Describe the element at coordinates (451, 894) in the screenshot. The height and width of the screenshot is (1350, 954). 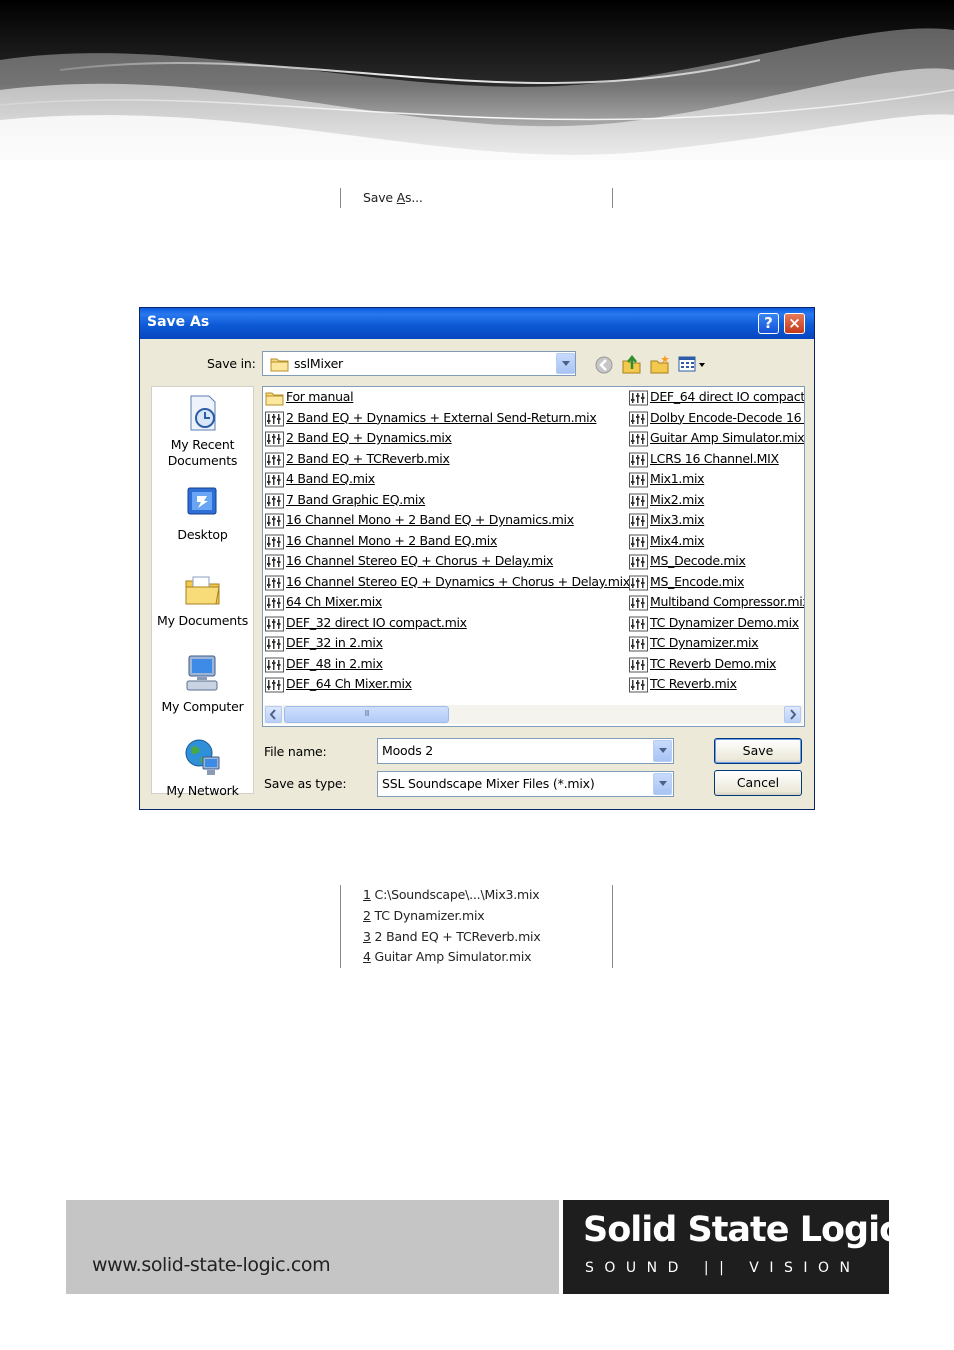
I see `recent-file-item: 1 C:\Soundscape\...\Mix3.mix` at that location.